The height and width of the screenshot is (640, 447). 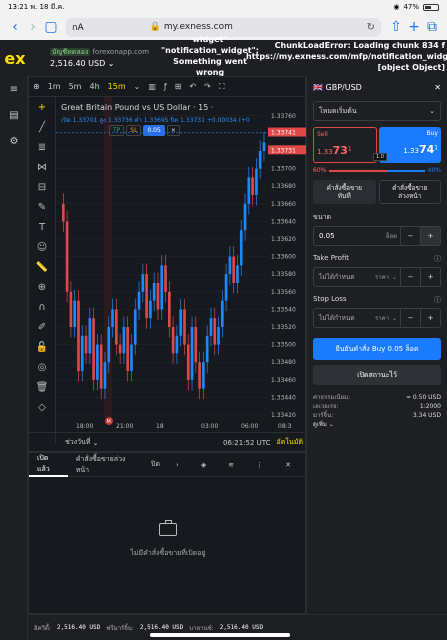 I want to click on add-symbol-icon: ⊕, so click(x=36, y=86).